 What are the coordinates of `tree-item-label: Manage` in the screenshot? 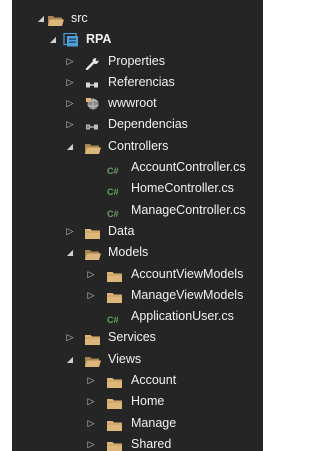 It's located at (154, 422).